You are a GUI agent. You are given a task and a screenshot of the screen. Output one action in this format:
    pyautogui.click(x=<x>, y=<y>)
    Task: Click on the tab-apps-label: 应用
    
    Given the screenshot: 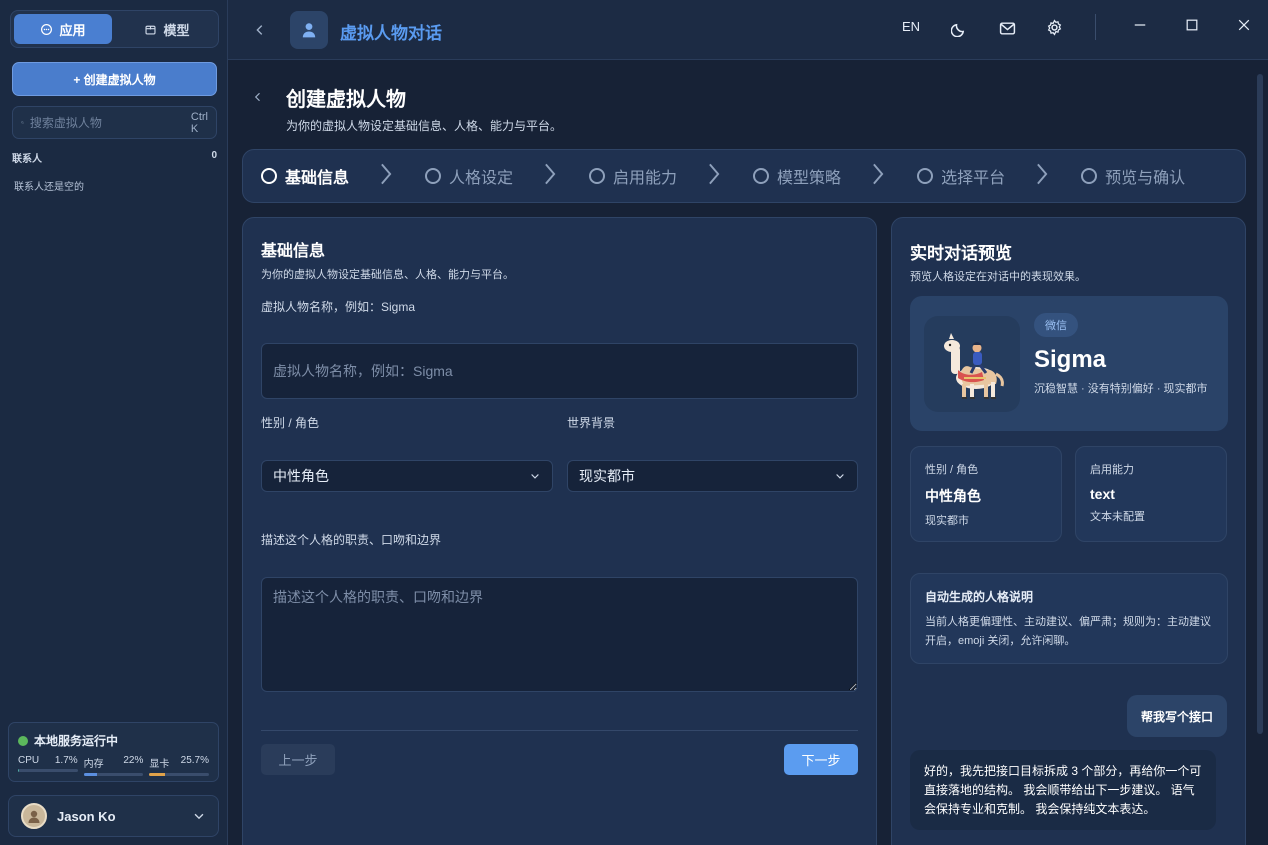 What is the action you would take?
    pyautogui.click(x=72, y=30)
    